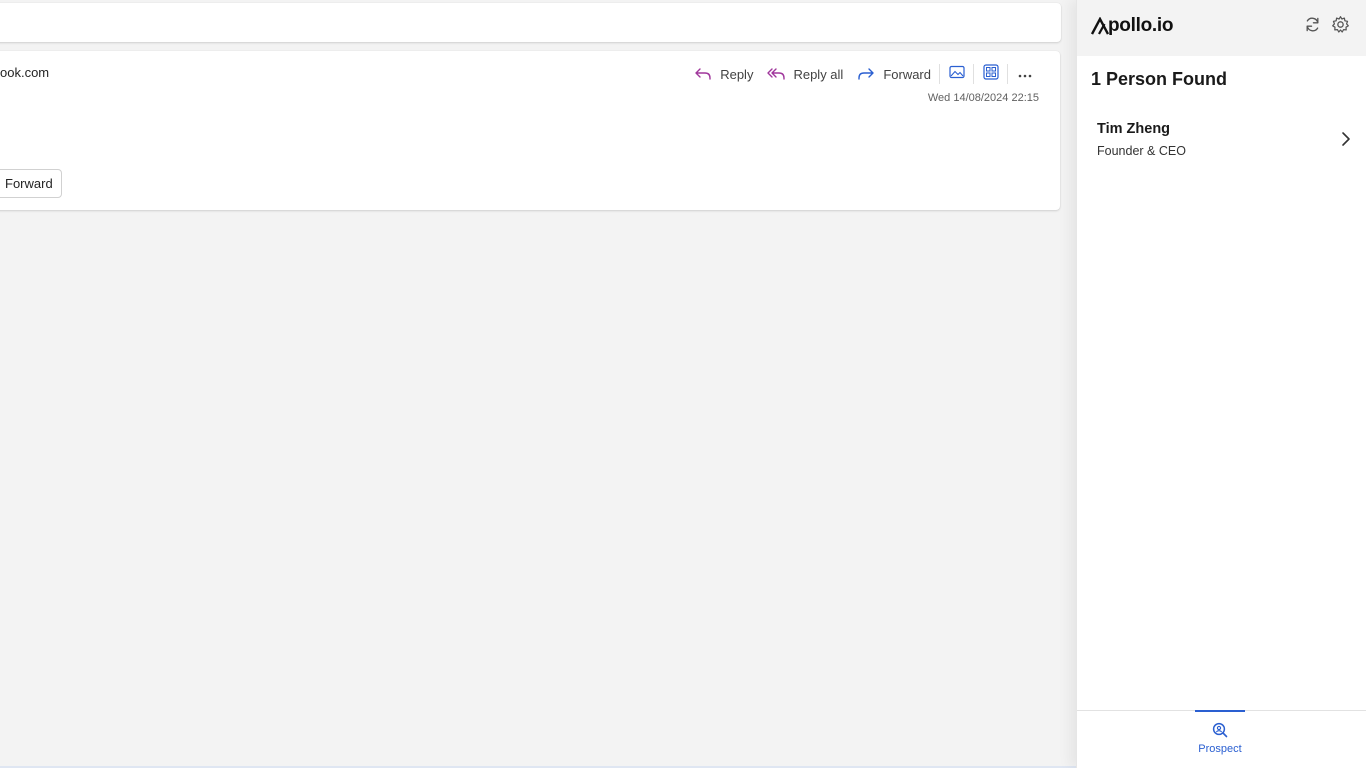 This screenshot has width=1366, height=768. I want to click on panel-header-actions, so click(1326, 27).